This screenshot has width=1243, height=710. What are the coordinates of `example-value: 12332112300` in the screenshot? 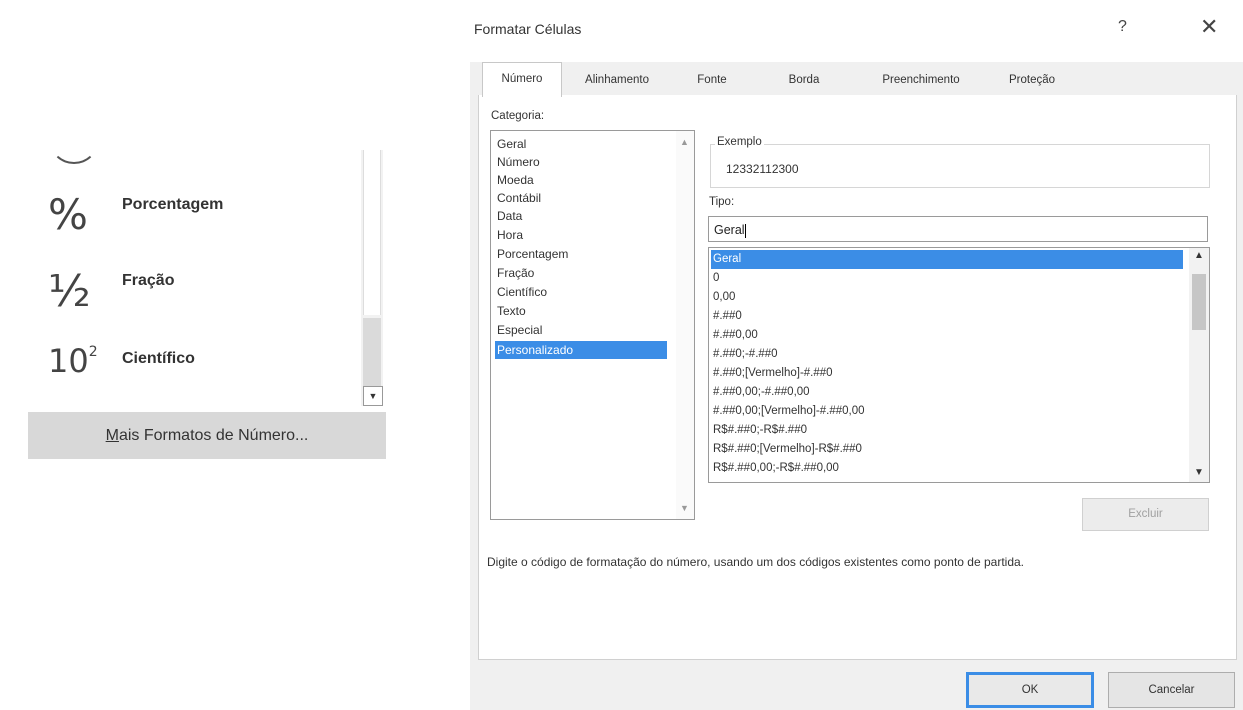 It's located at (762, 169).